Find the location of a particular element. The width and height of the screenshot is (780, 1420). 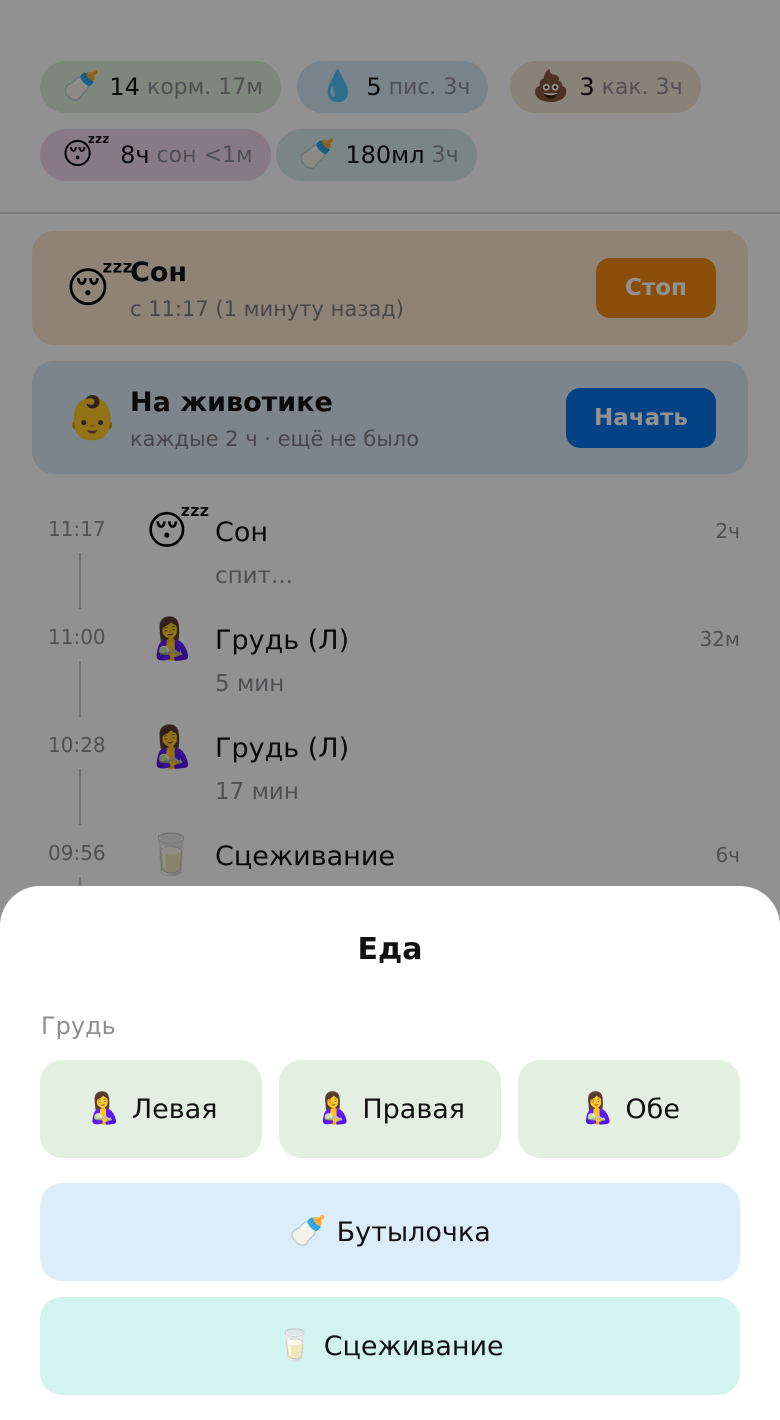

breast-both-button: 🤱 Обе is located at coordinates (629, 1109).